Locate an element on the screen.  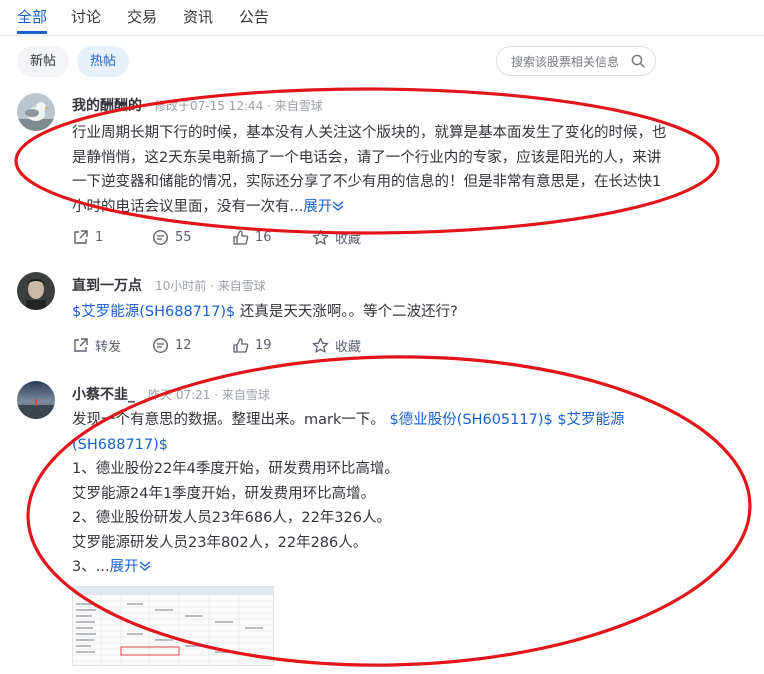
filter-hot-button: 热帖 is located at coordinates (103, 61).